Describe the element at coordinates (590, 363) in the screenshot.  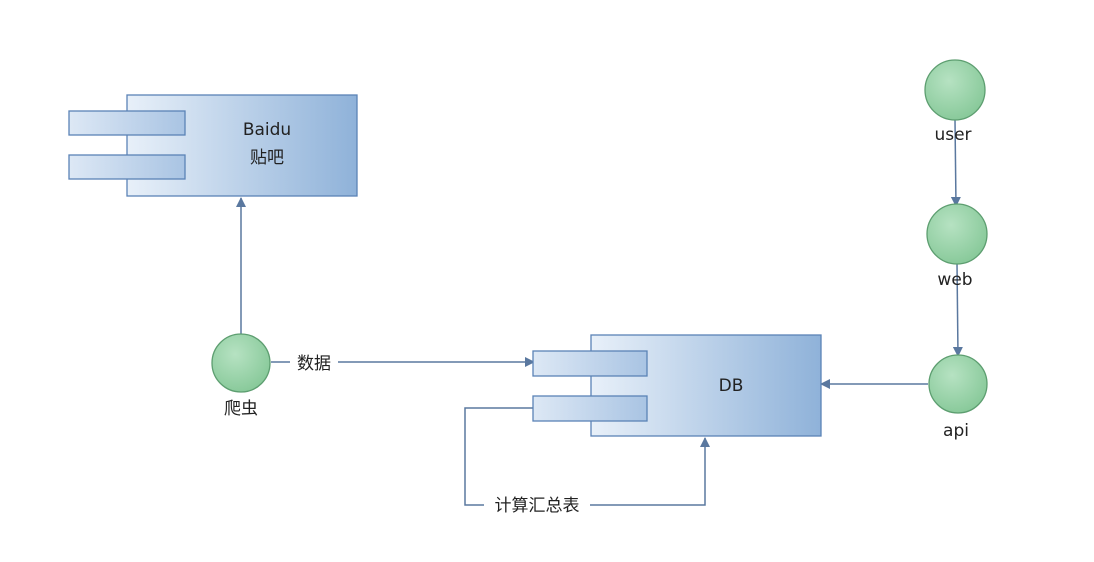
I see `component-db-tab-top` at that location.